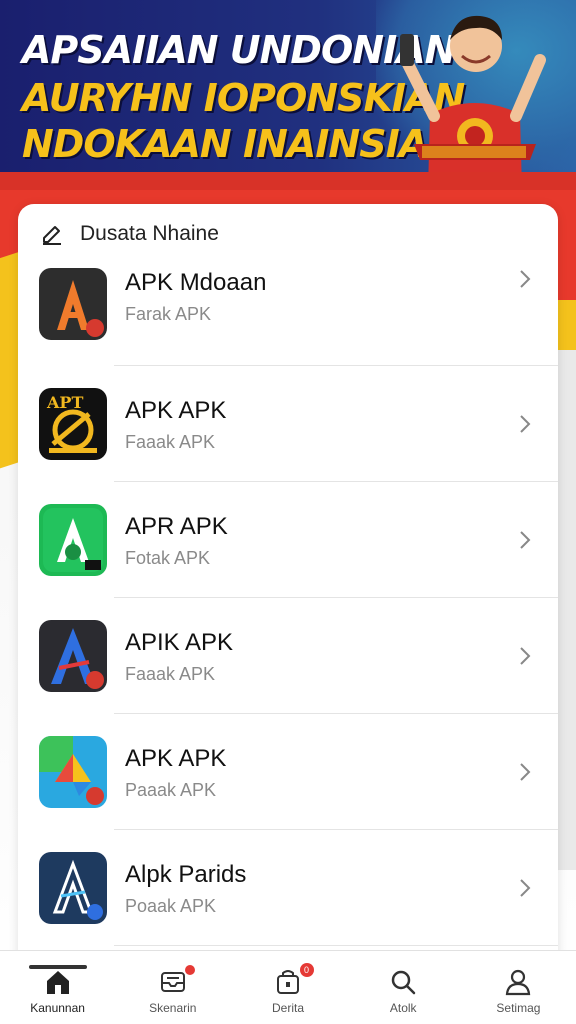 Image resolution: width=576 pixels, height=1024 pixels. Describe the element at coordinates (288, 982) in the screenshot. I see `bag-icon` at that location.